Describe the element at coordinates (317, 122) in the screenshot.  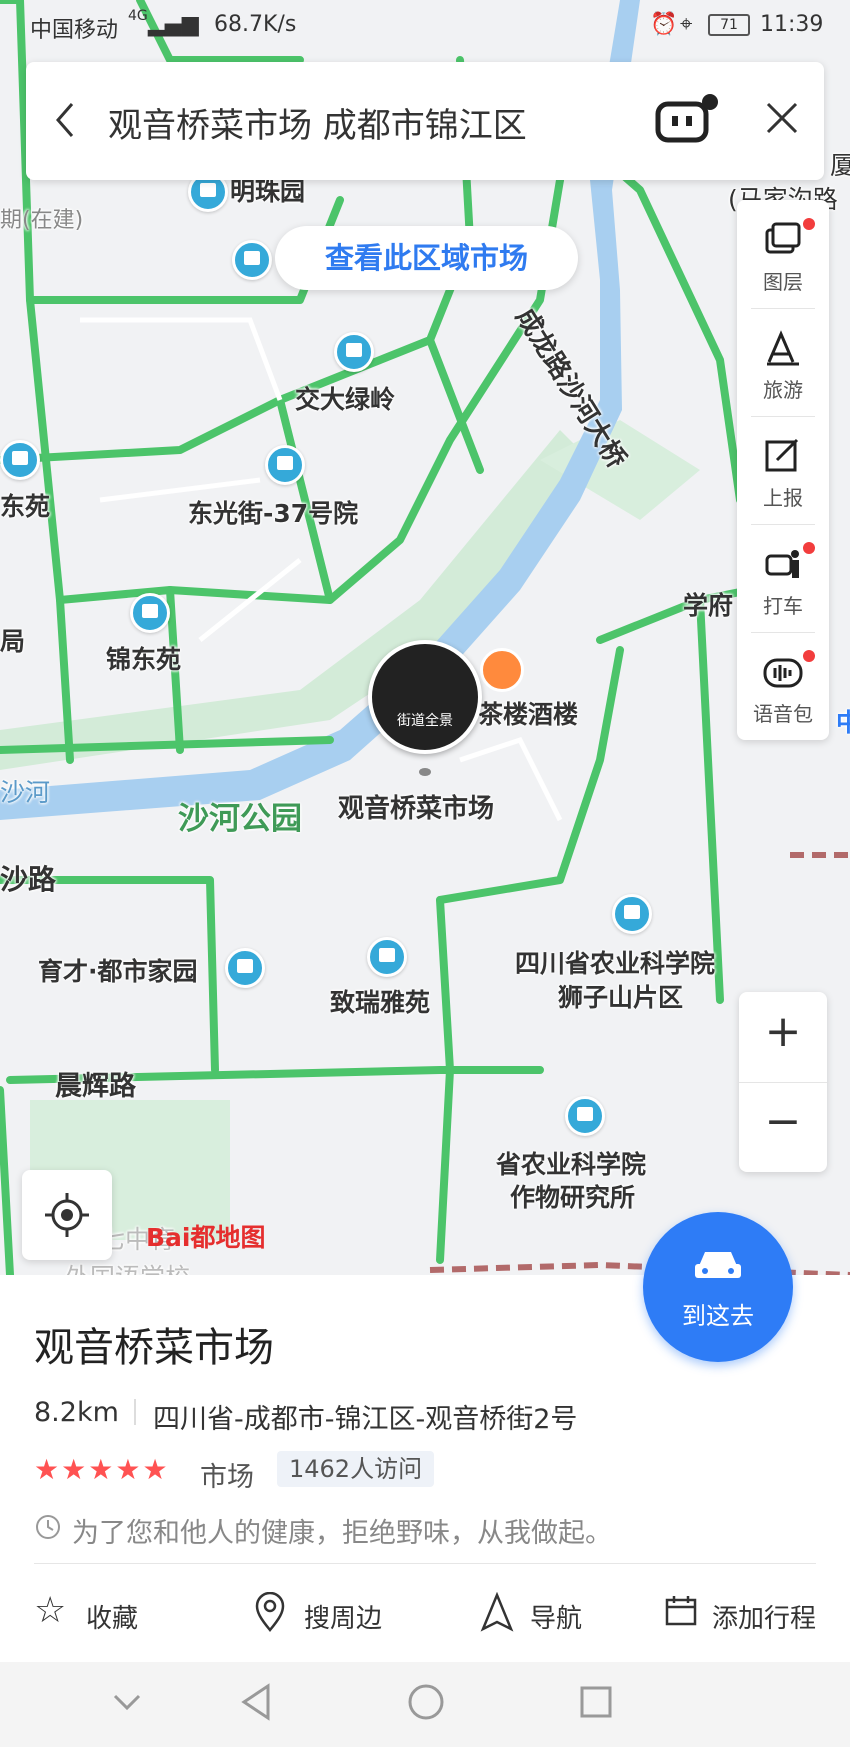
I see `search-query: 观音桥菜市场 成都市锦江区` at that location.